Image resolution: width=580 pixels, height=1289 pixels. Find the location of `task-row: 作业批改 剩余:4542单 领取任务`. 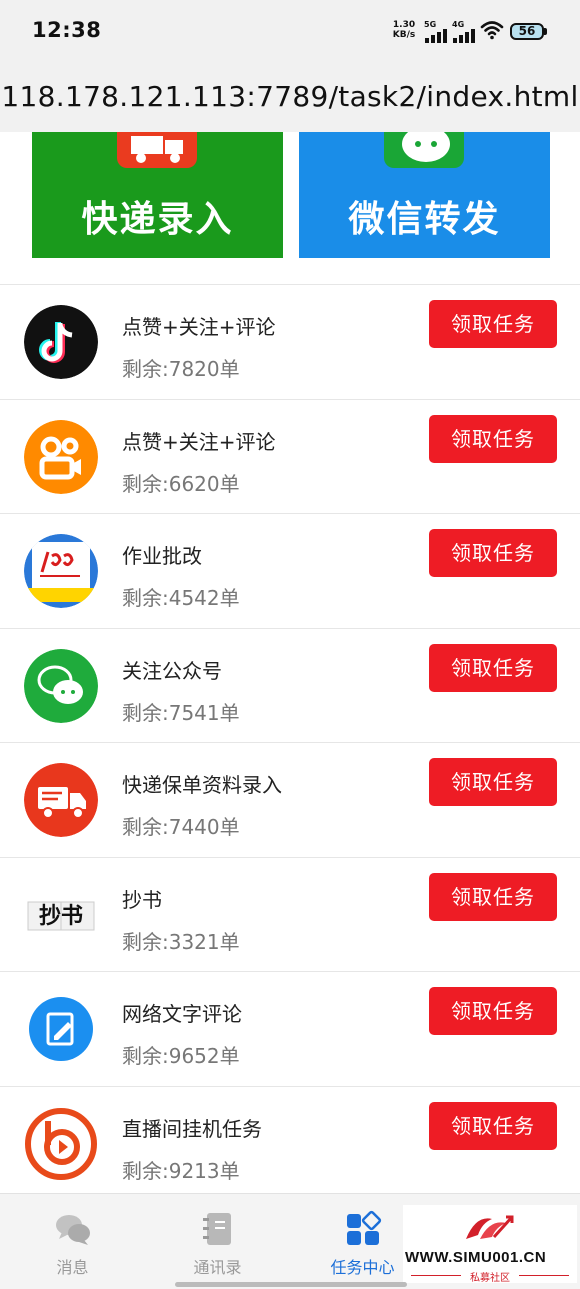

task-row: 作业批改 剩余:4542单 领取任务 is located at coordinates (290, 571).